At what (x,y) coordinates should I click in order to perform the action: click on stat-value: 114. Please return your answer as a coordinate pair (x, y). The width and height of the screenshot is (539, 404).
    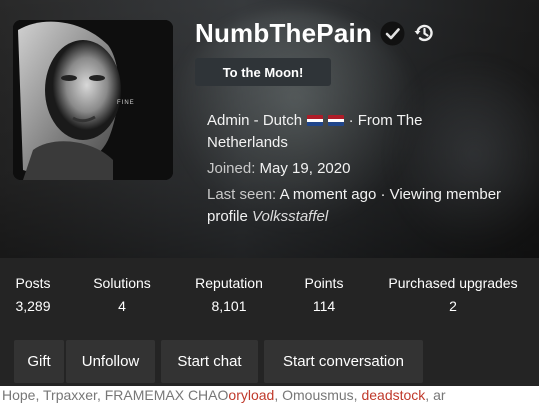
    Looking at the image, I should click on (324, 306).